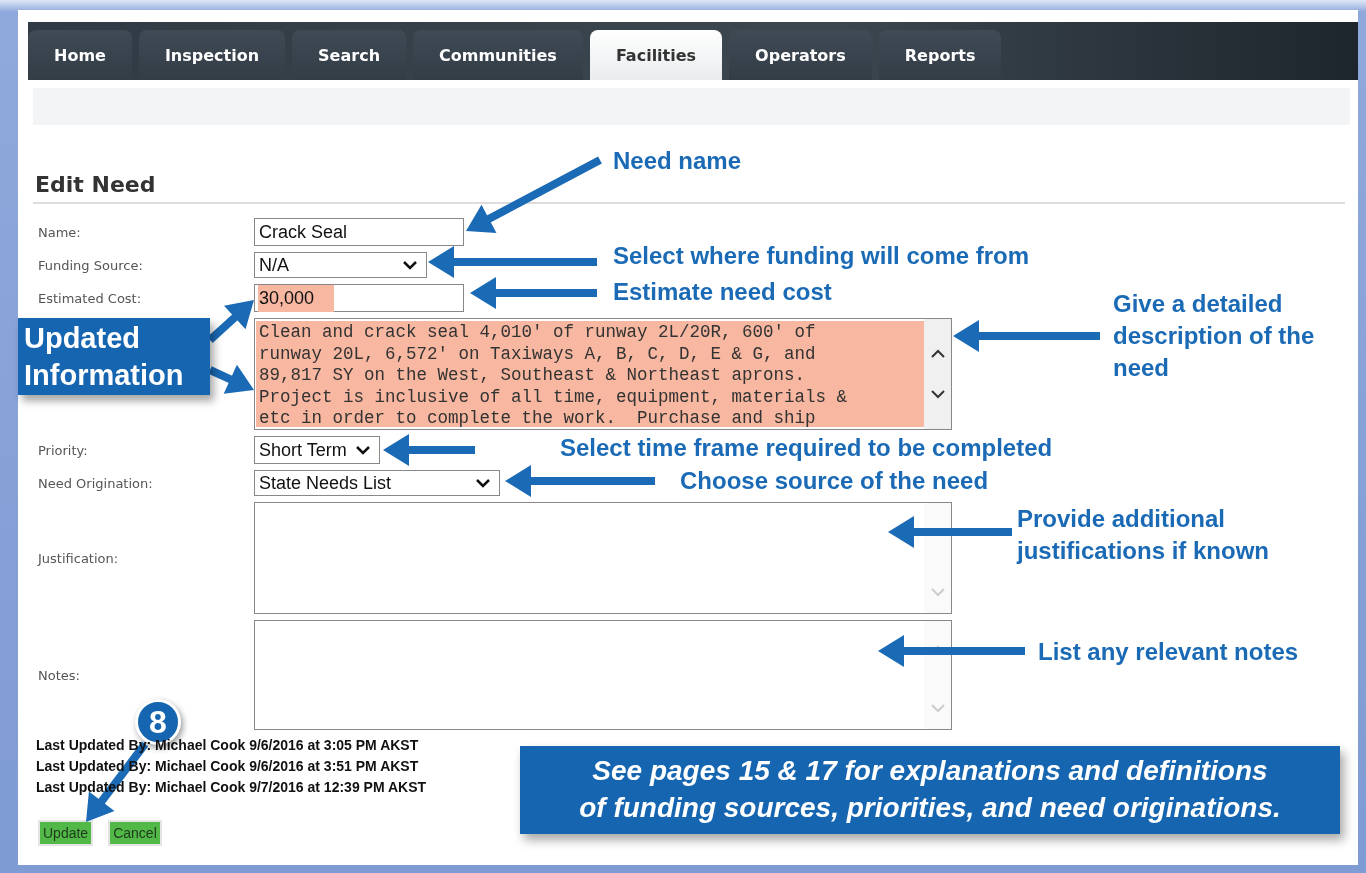 This screenshot has height=873, width=1366. Describe the element at coordinates (940, 55) in the screenshot. I see `tab: Reports` at that location.